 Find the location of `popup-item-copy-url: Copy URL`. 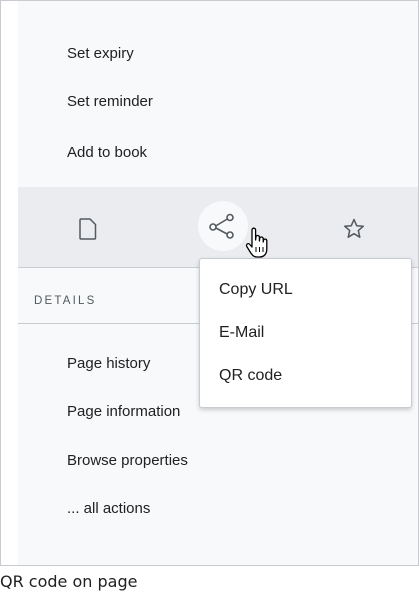

popup-item-copy-url: Copy URL is located at coordinates (256, 290).